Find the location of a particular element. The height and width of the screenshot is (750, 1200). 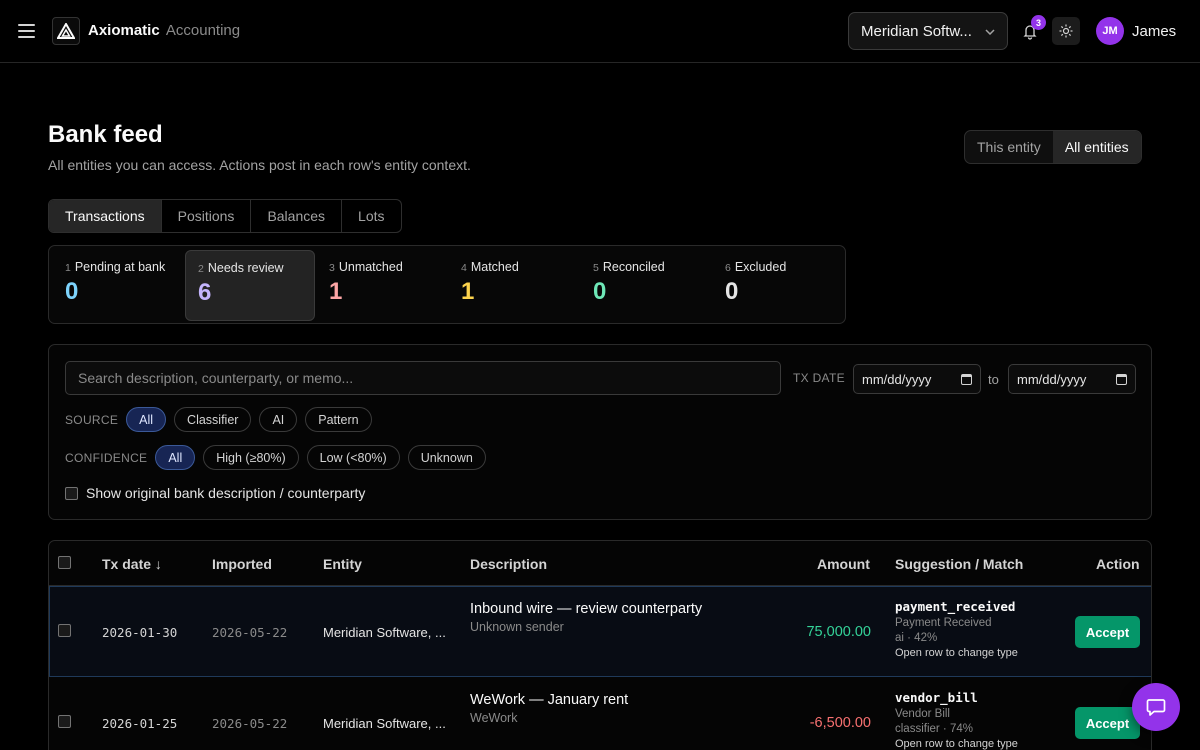

confidence-label: CONFIDENCE is located at coordinates (106, 457).